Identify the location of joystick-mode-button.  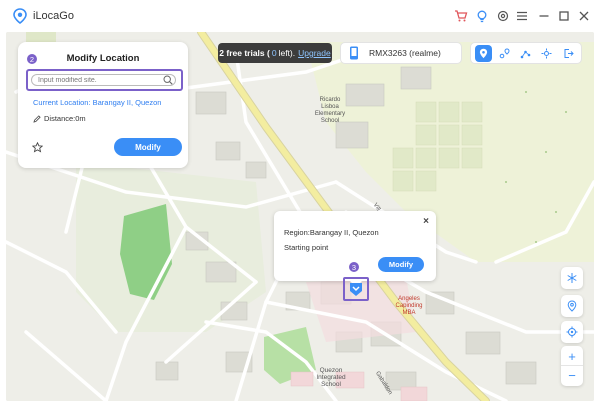
(546, 53).